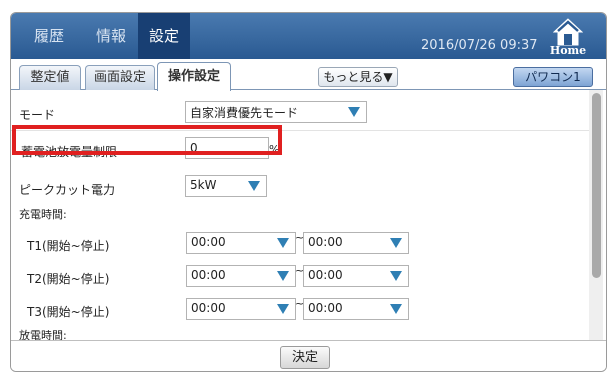 The height and width of the screenshot is (382, 616). What do you see at coordinates (241, 309) in the screenshot?
I see `t3-start-select: 00:00` at bounding box center [241, 309].